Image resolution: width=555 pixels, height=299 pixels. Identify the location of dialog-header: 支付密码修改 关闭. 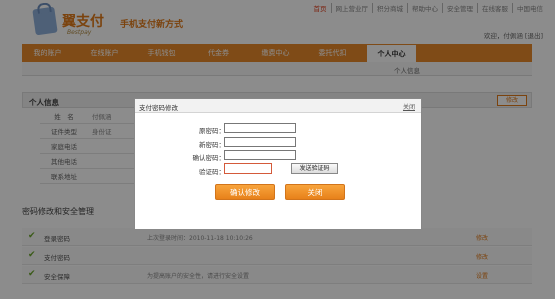
(278, 106).